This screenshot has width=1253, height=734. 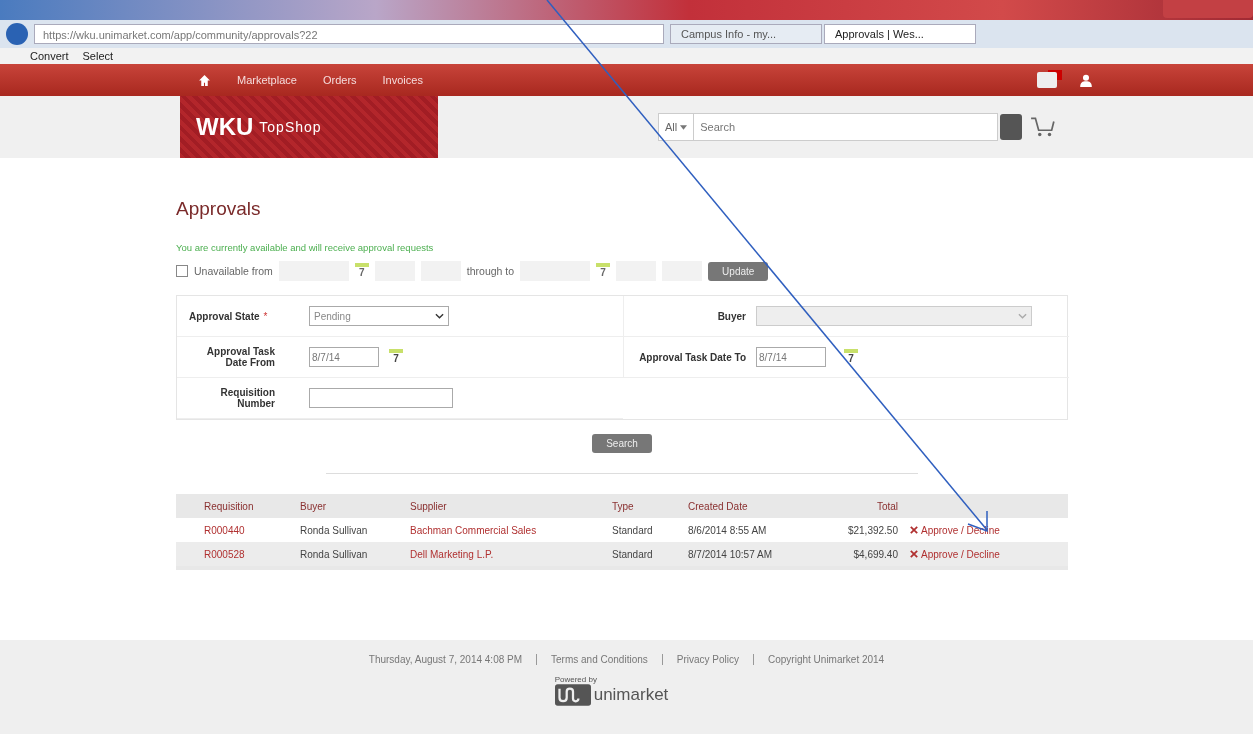 What do you see at coordinates (204, 80) in the screenshot?
I see `home-icon` at bounding box center [204, 80].